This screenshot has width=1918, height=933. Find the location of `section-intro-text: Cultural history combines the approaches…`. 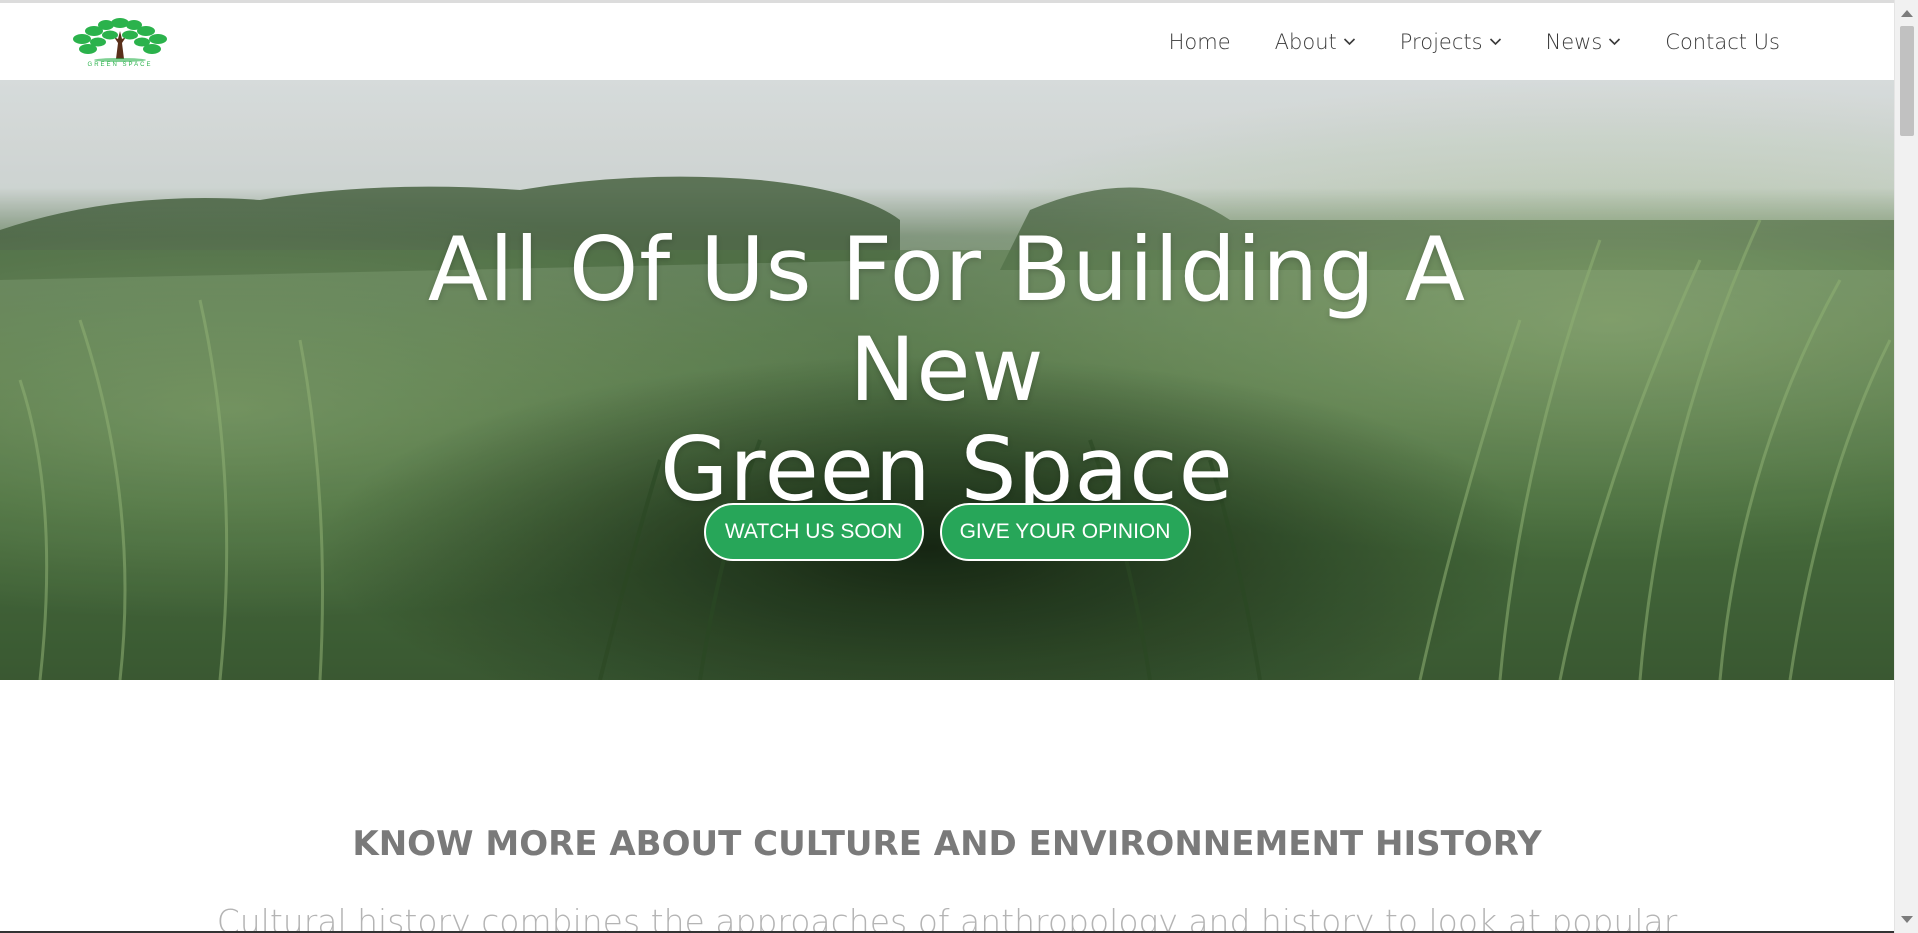

section-intro-text: Cultural history combines the approaches… is located at coordinates (947, 917).